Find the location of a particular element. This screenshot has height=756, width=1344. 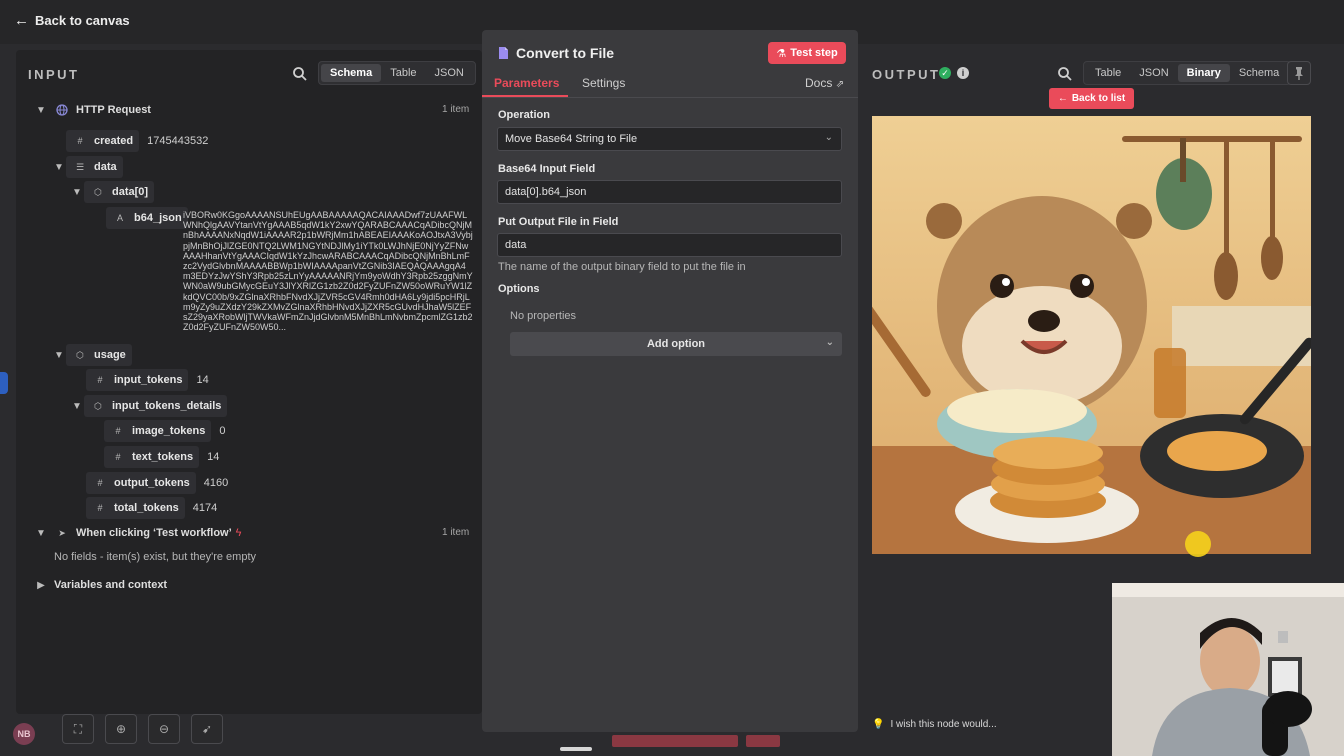

scroll-handle is located at coordinates (576, 749).